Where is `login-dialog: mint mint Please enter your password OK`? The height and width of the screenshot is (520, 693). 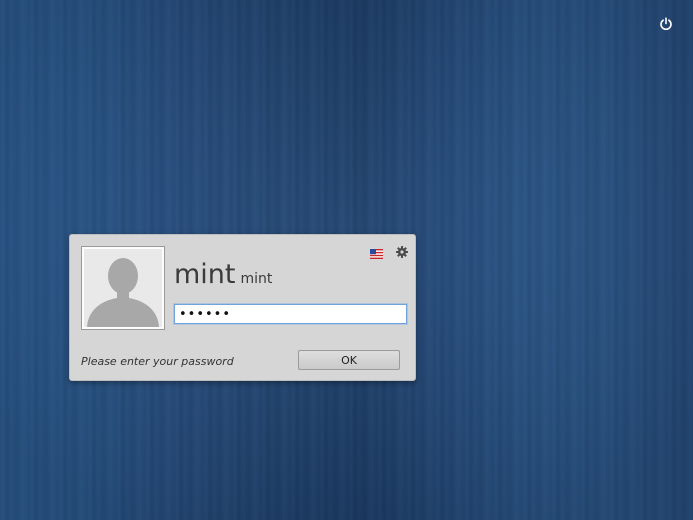 login-dialog: mint mint Please enter your password OK is located at coordinates (242, 307).